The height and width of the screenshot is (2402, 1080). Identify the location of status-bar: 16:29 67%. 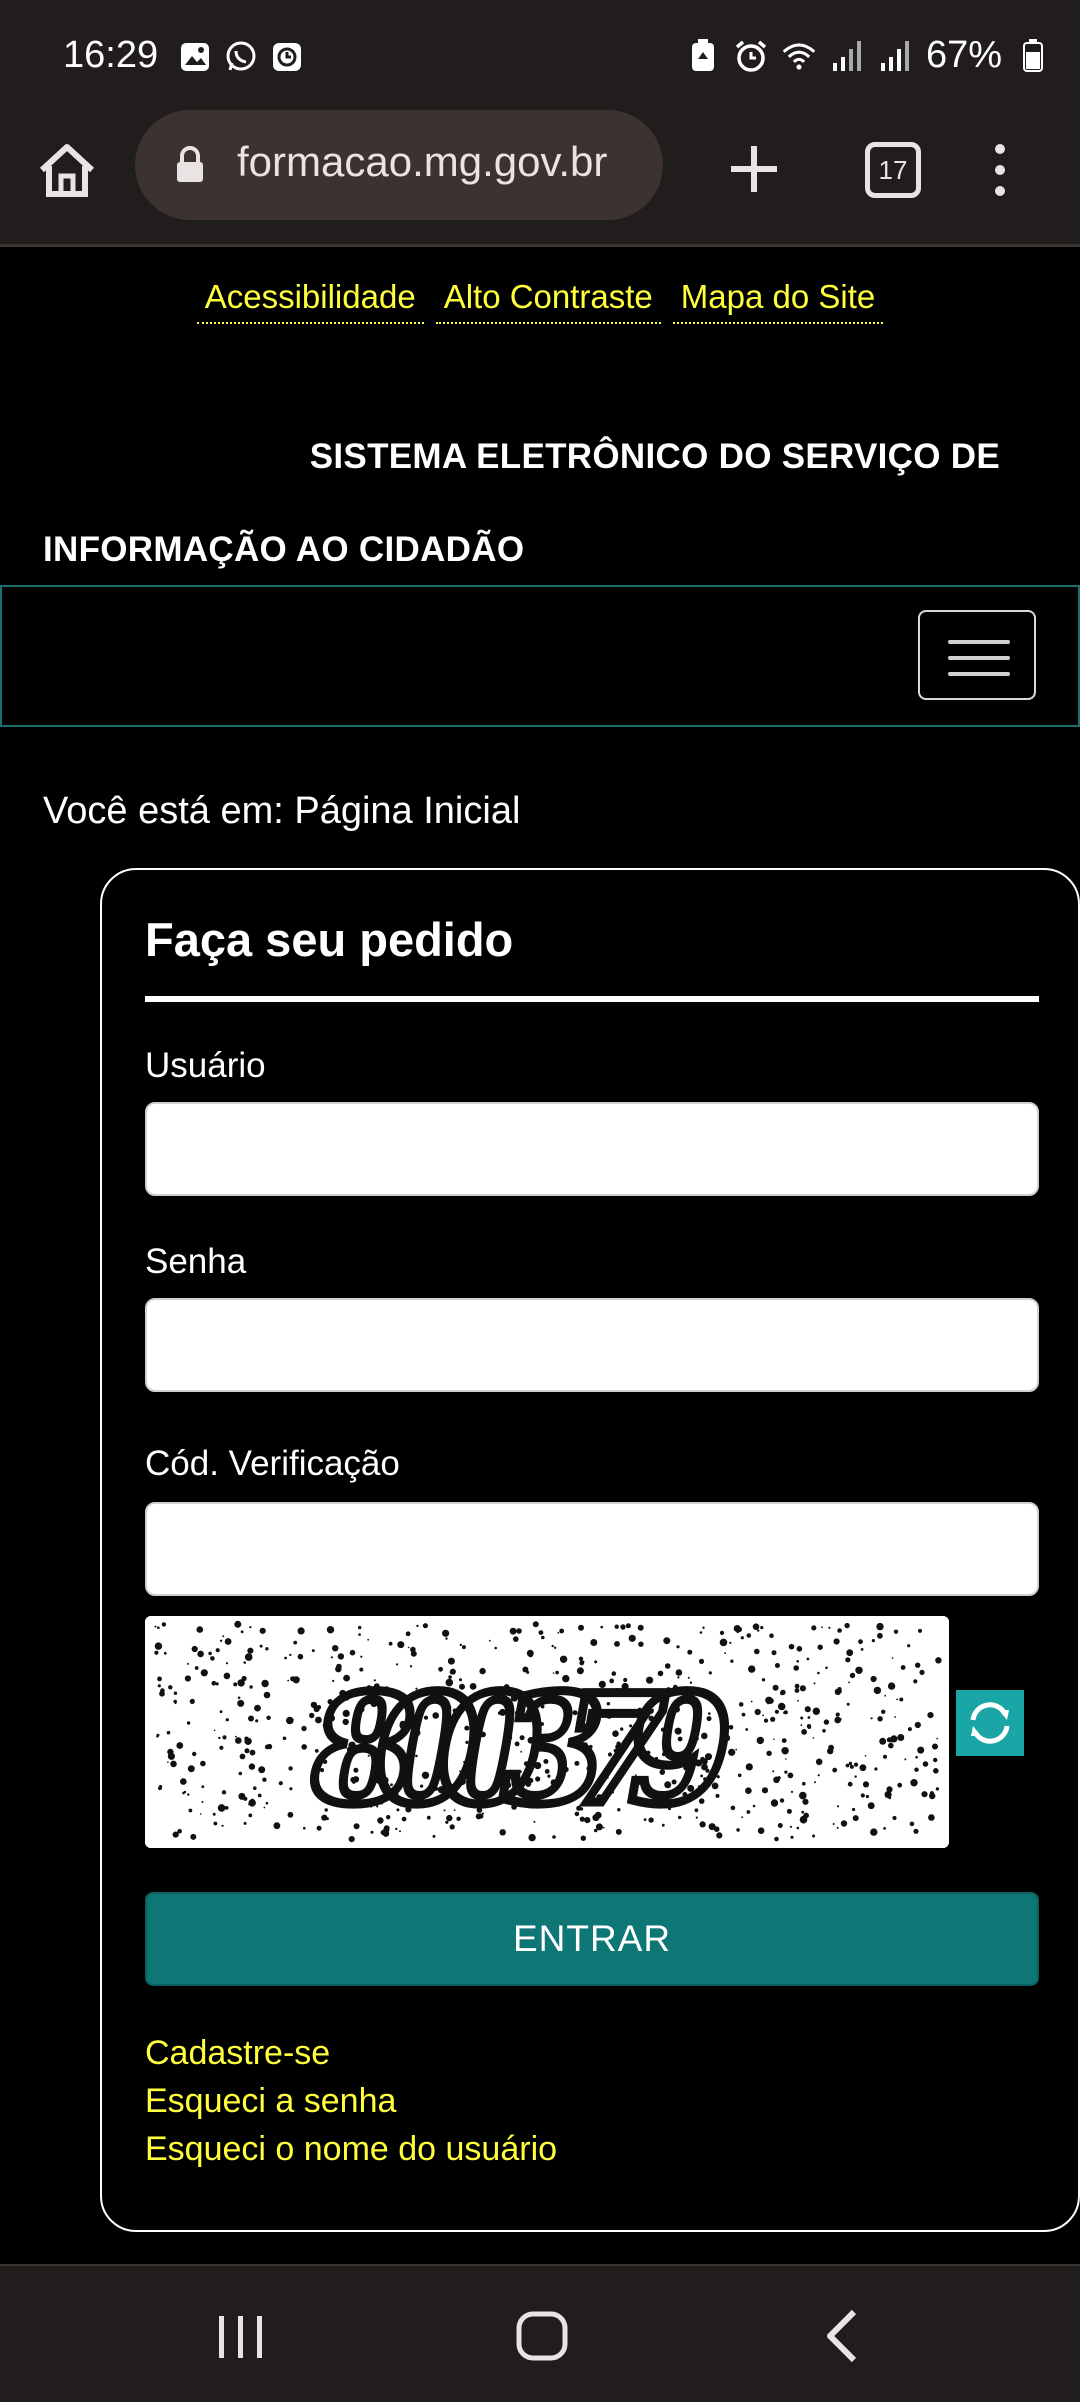
(540, 55).